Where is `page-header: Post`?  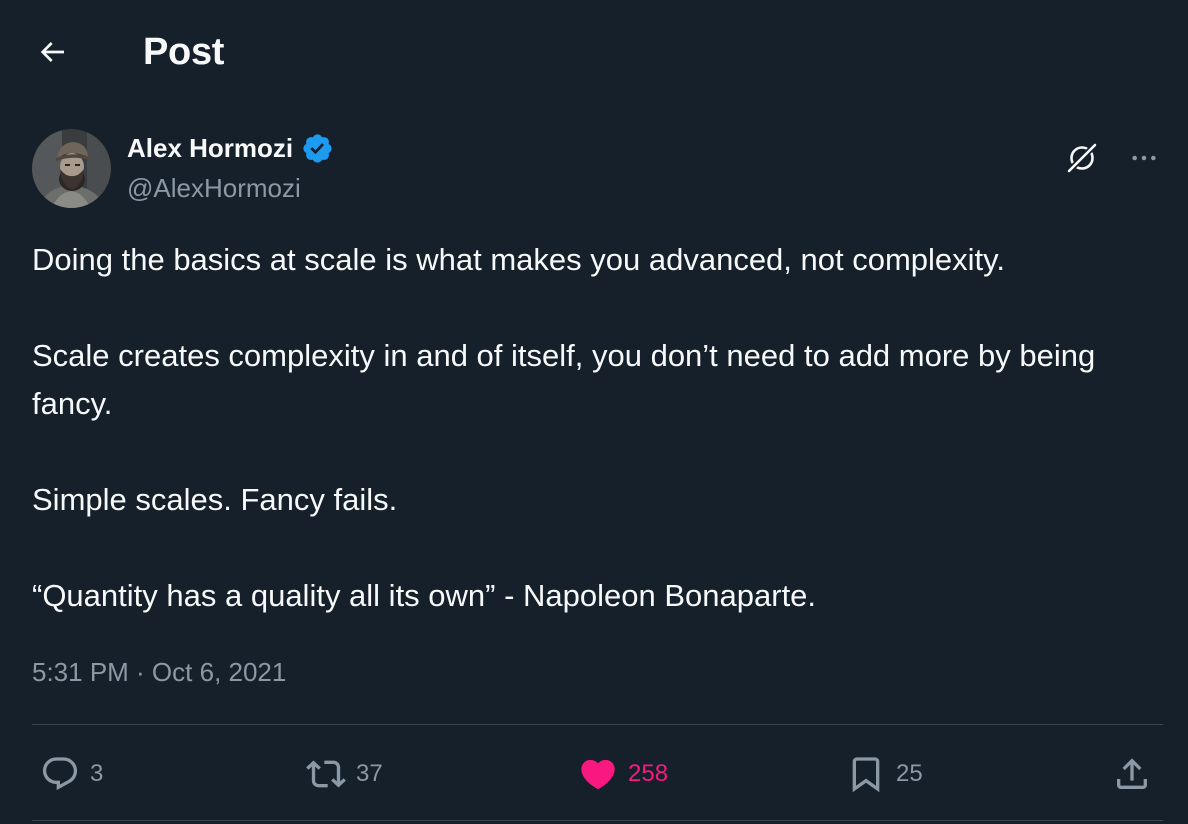 page-header: Post is located at coordinates (594, 52).